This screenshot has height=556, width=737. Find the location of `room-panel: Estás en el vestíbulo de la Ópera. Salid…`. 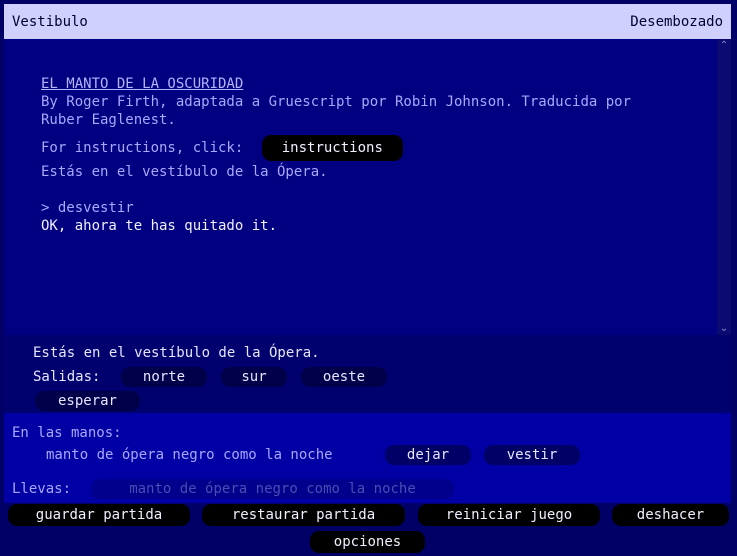

room-panel: Estás en el vestíbulo de la Ópera. Salid… is located at coordinates (367, 374).